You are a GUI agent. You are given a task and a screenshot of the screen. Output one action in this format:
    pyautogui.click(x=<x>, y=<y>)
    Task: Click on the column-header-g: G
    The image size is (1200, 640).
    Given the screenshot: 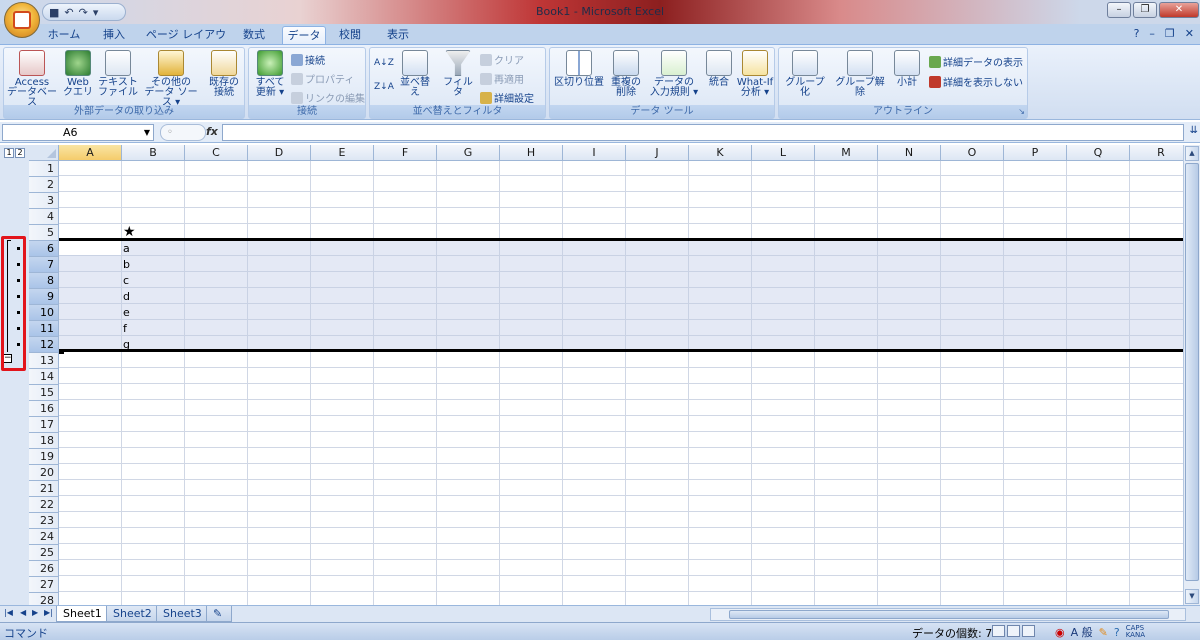 What is the action you would take?
    pyautogui.click(x=468, y=153)
    